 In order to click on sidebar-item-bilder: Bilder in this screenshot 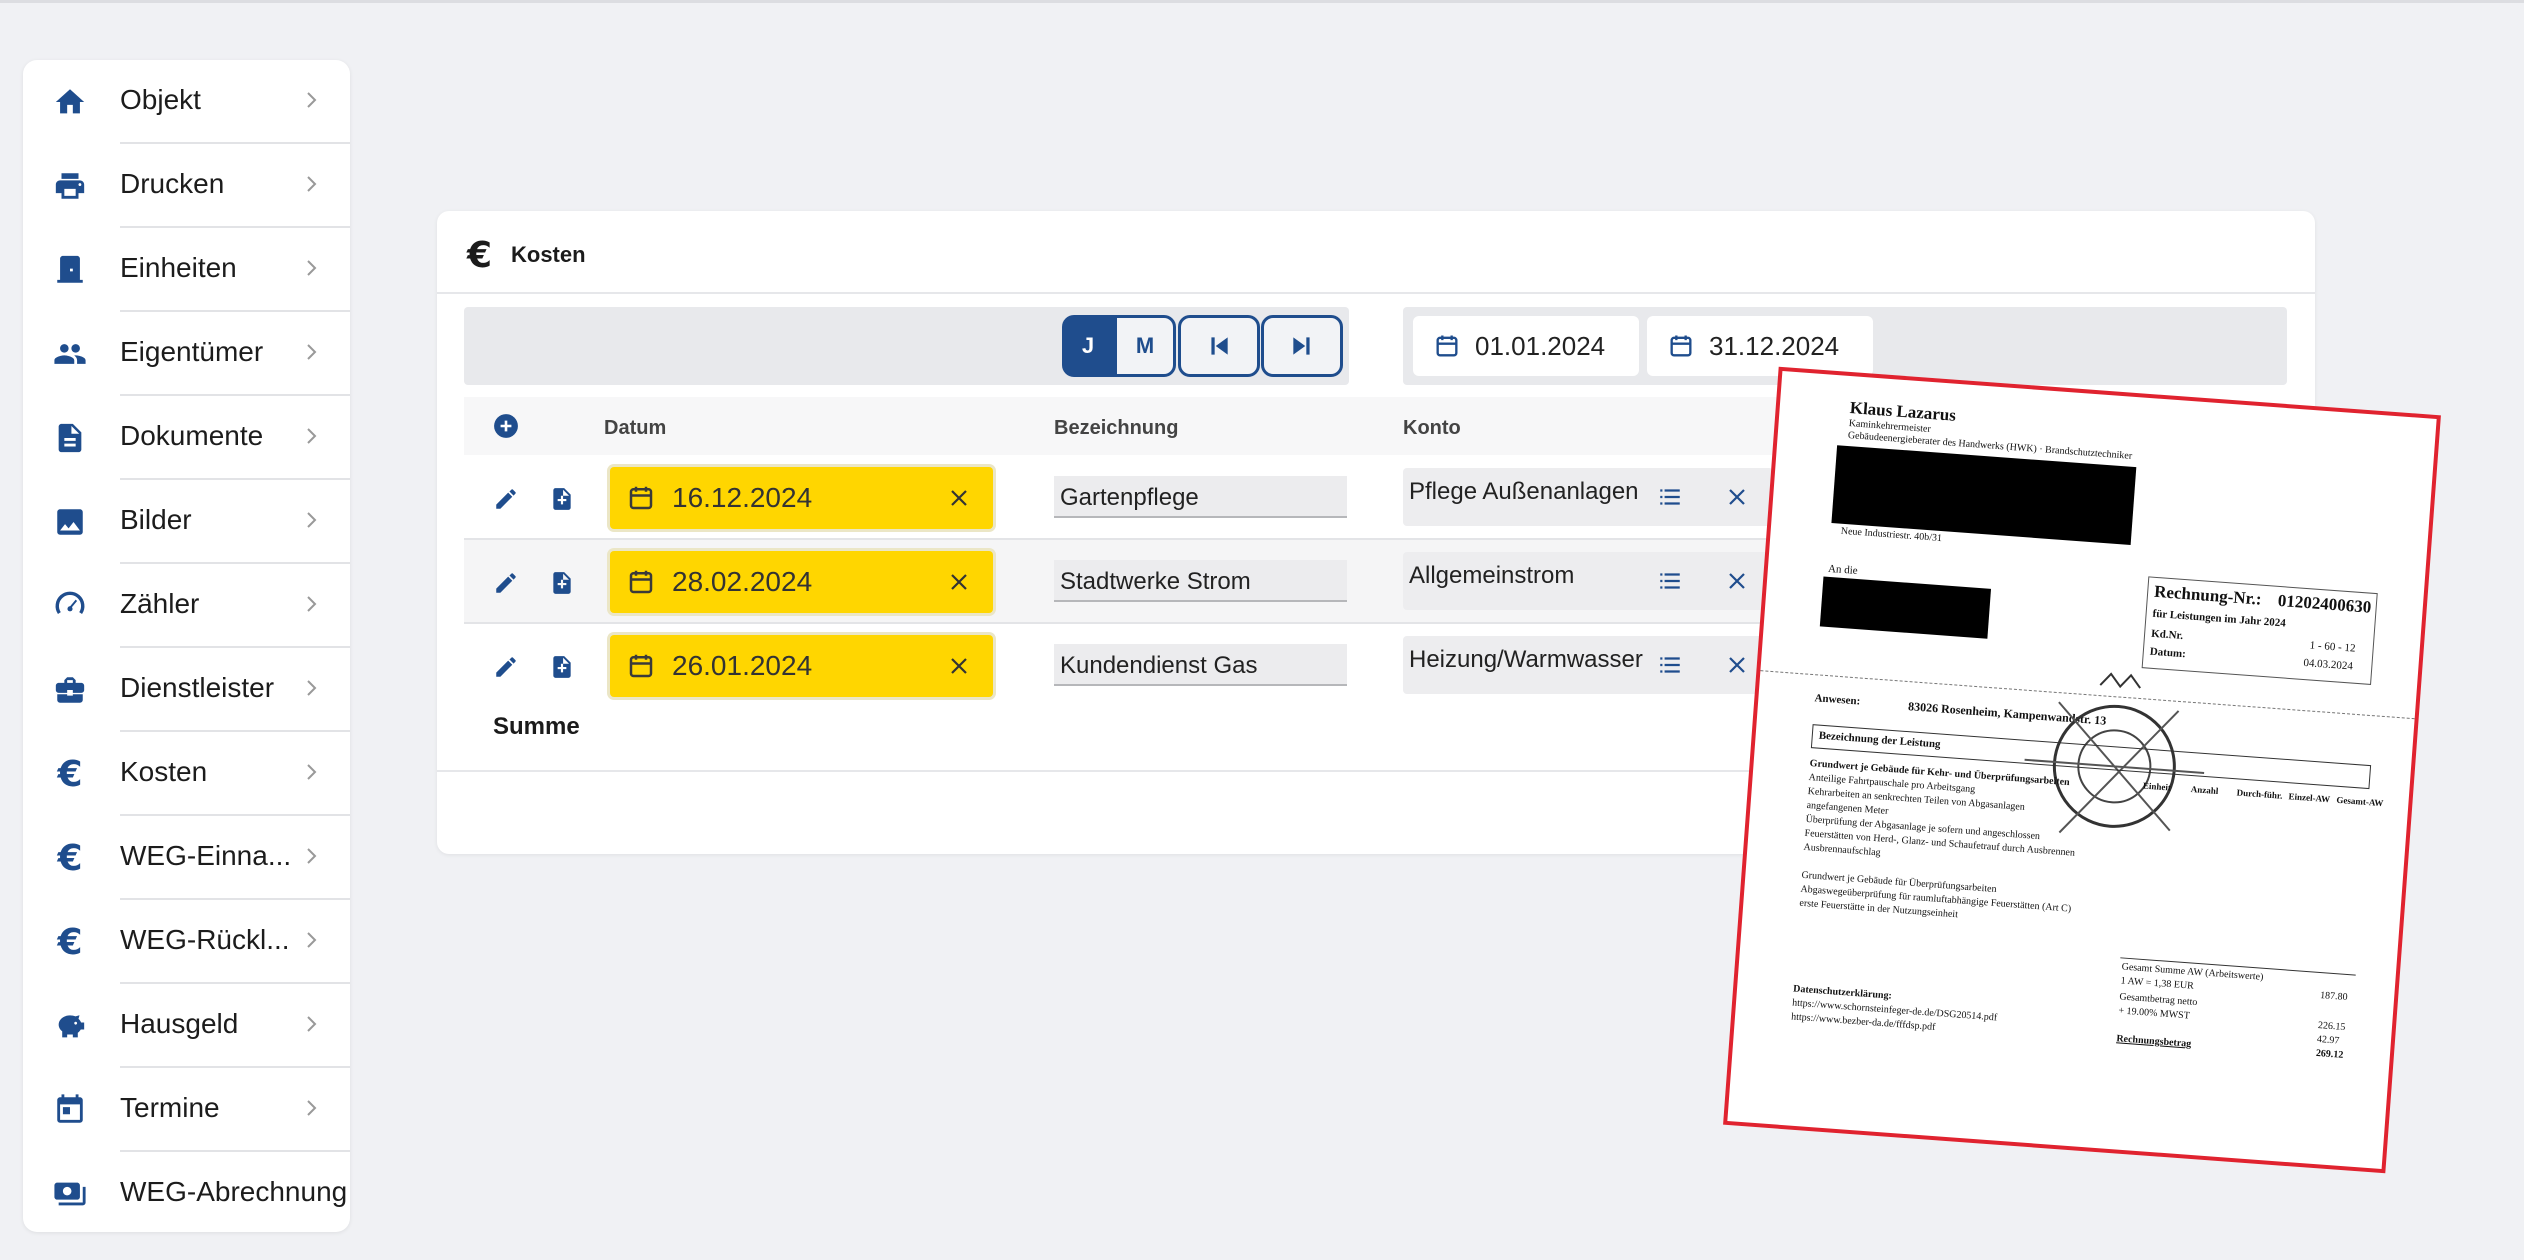, I will do `click(186, 522)`.